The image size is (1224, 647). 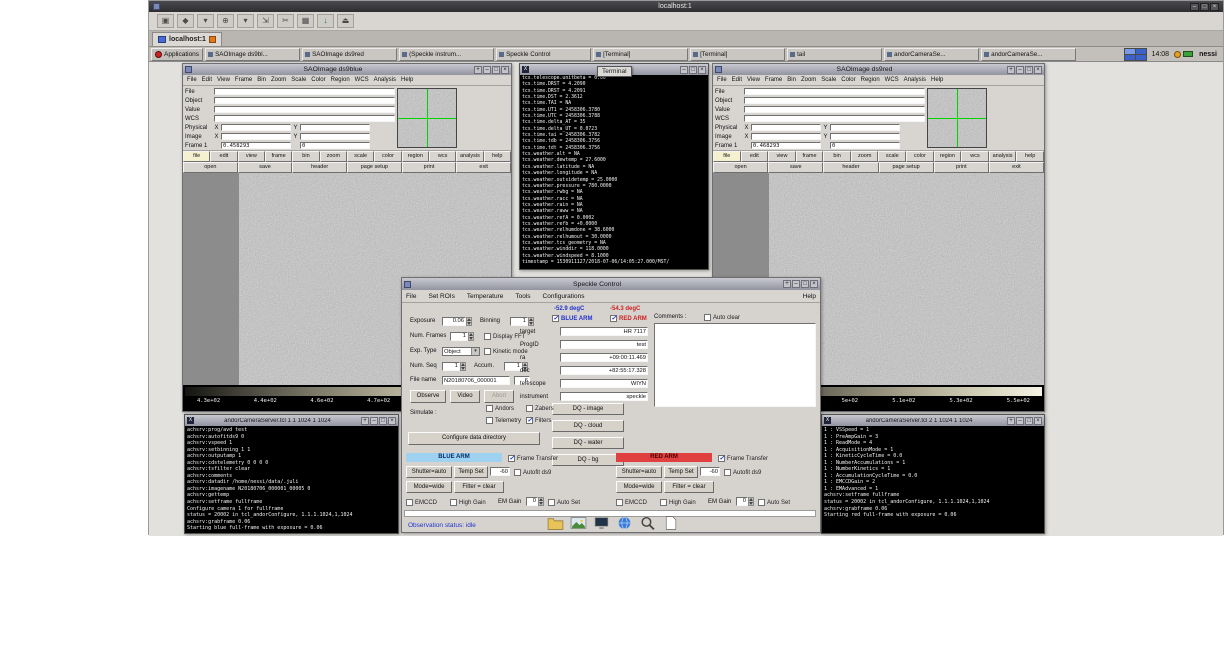 What do you see at coordinates (305, 21) in the screenshot?
I see `keyboard-icon: ▦` at bounding box center [305, 21].